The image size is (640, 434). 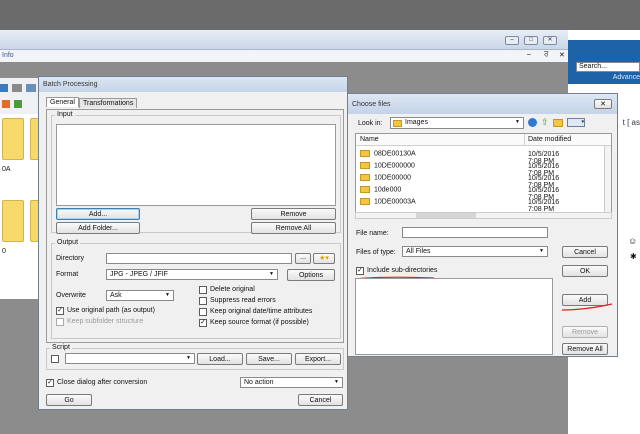 What do you see at coordinates (130, 358) in the screenshot?
I see `script-select` at bounding box center [130, 358].